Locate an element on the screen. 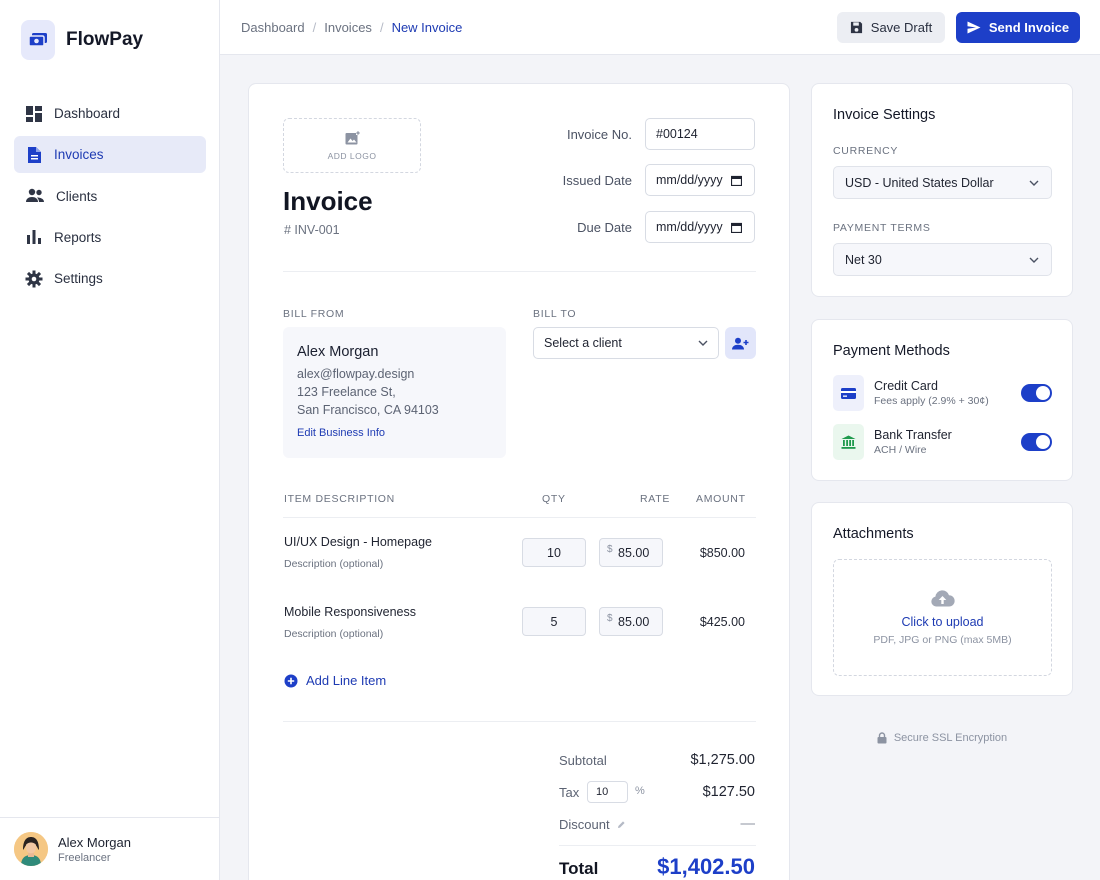 The height and width of the screenshot is (880, 1100). column-header-description: ITEM DESCRIPTION is located at coordinates (339, 499).